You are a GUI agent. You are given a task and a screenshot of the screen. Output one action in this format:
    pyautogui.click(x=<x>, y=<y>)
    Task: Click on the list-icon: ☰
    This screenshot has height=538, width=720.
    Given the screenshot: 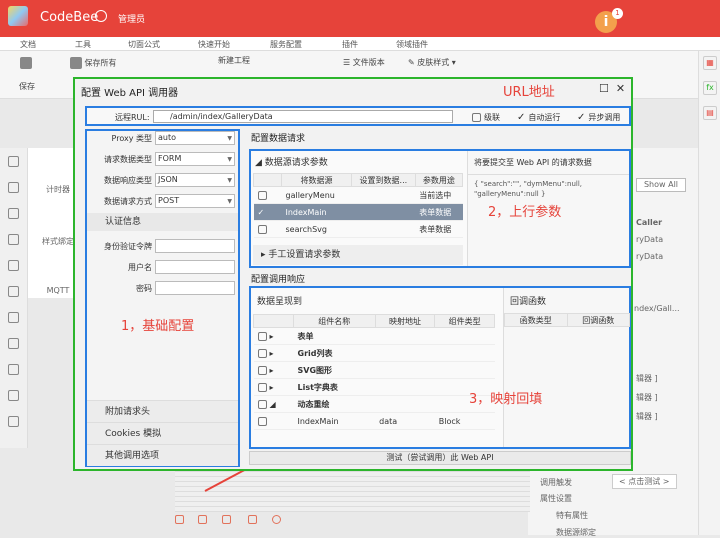 What is the action you would take?
    pyautogui.click(x=347, y=62)
    